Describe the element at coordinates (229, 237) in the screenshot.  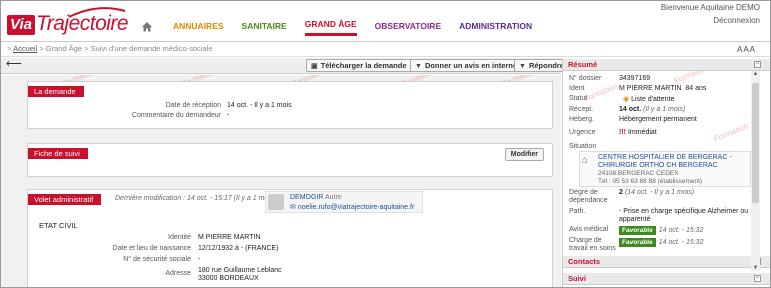
I see `identity-value: M PIERRE MARTIN` at that location.